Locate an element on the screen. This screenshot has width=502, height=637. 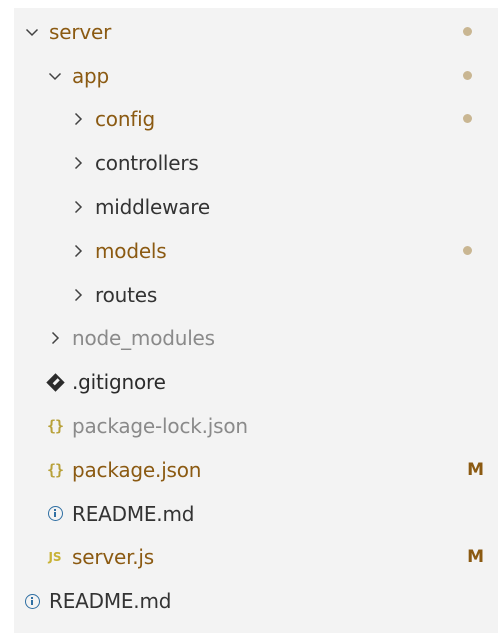
tree-item-label: controllers is located at coordinates (147, 163).